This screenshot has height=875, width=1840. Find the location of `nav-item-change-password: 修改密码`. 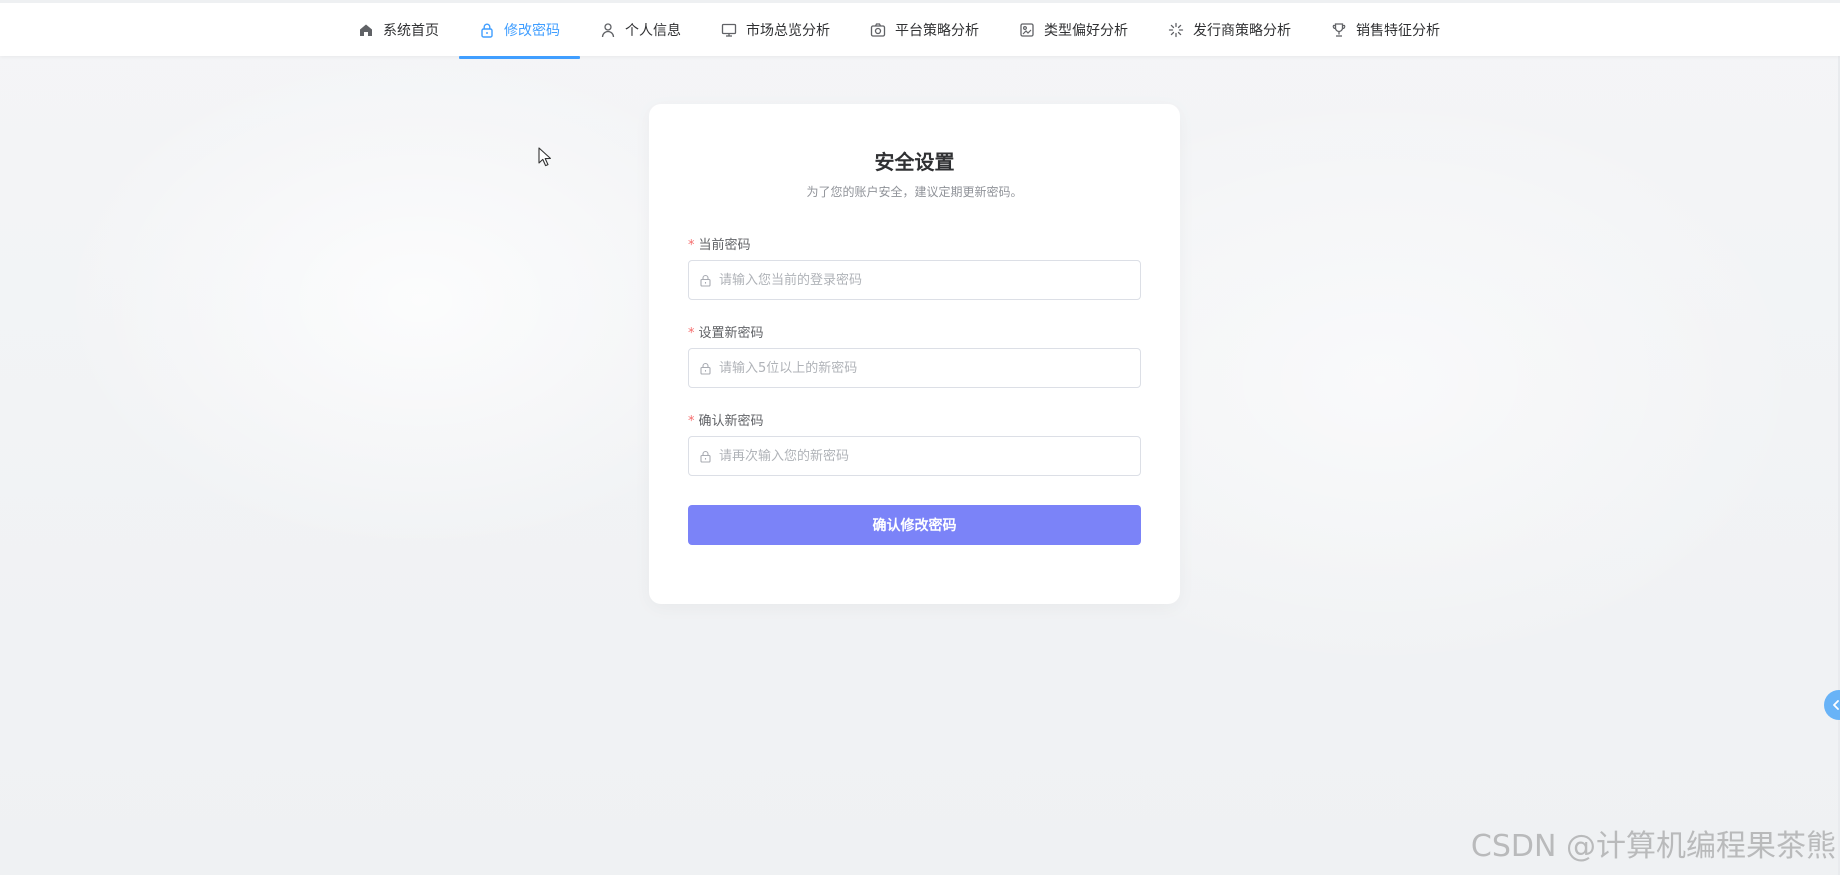

nav-item-change-password: 修改密码 is located at coordinates (519, 31).